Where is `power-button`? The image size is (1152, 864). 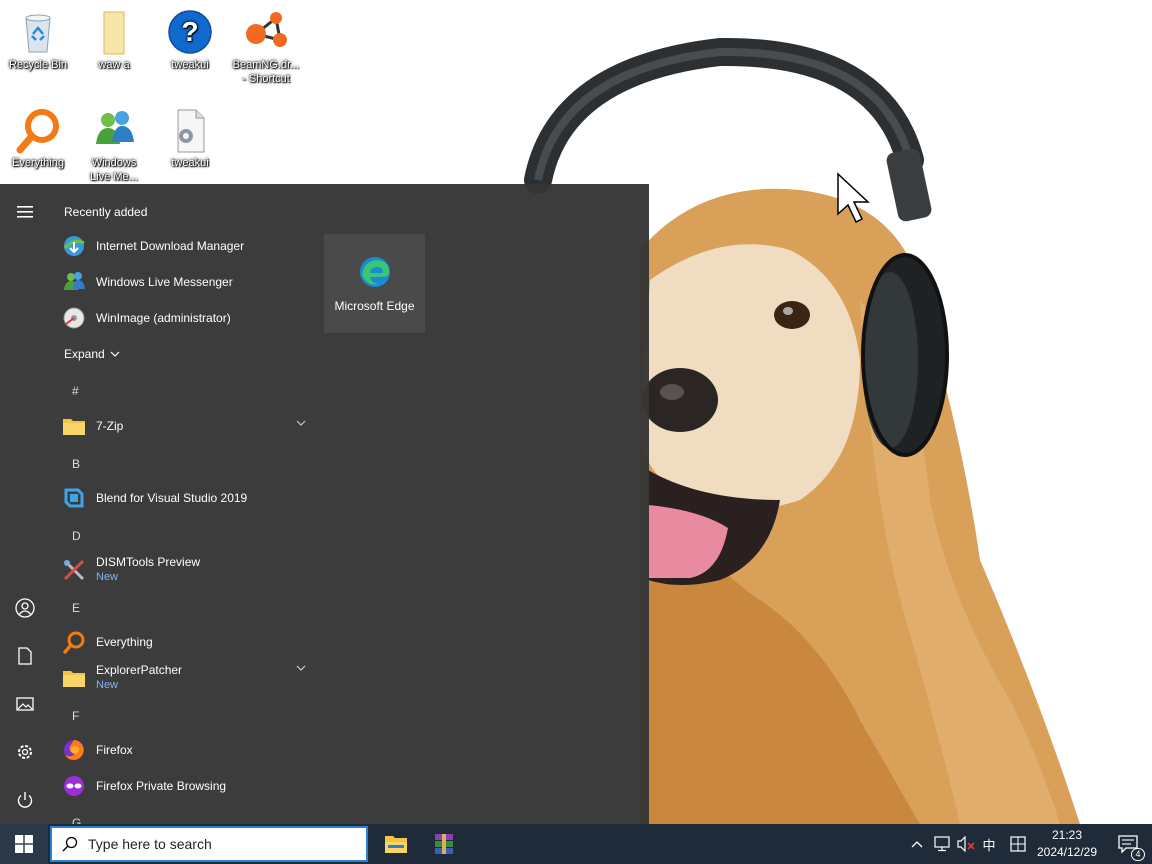
power-button is located at coordinates (25, 800).